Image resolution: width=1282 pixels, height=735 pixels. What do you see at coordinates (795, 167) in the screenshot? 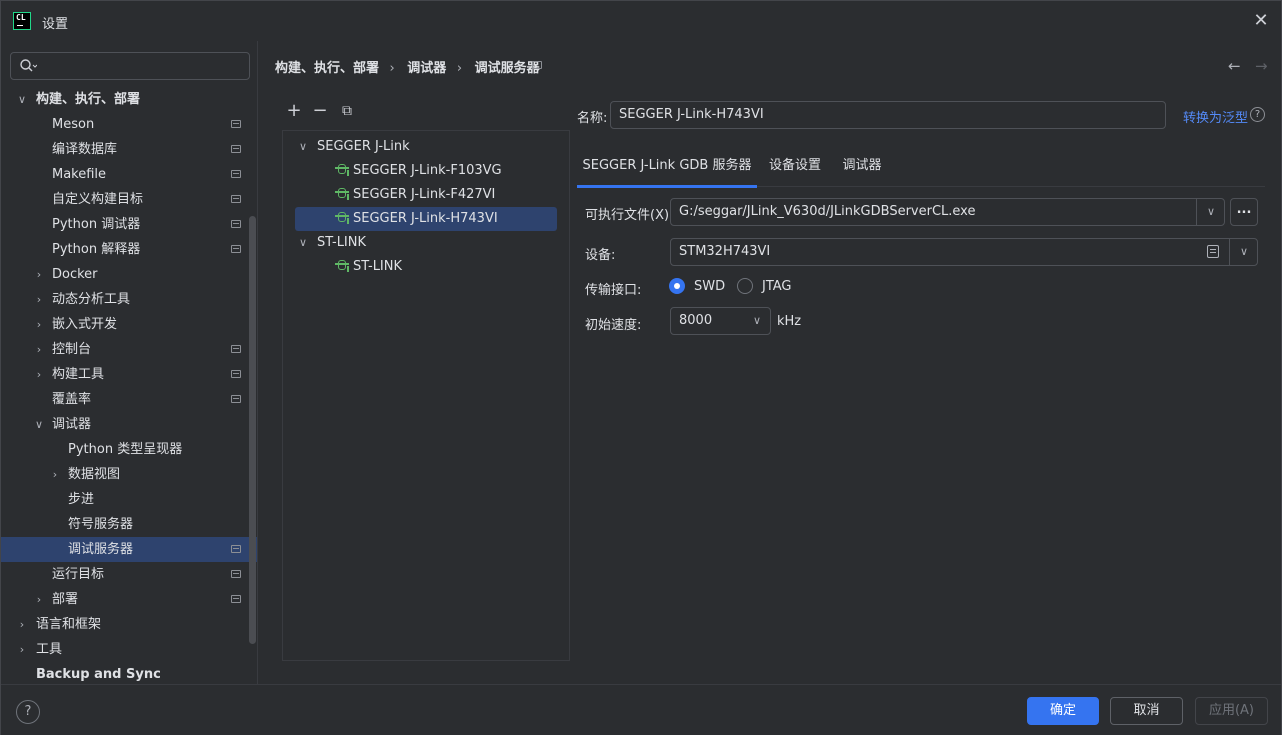
I see `tab-device-settings: 设备设置` at bounding box center [795, 167].